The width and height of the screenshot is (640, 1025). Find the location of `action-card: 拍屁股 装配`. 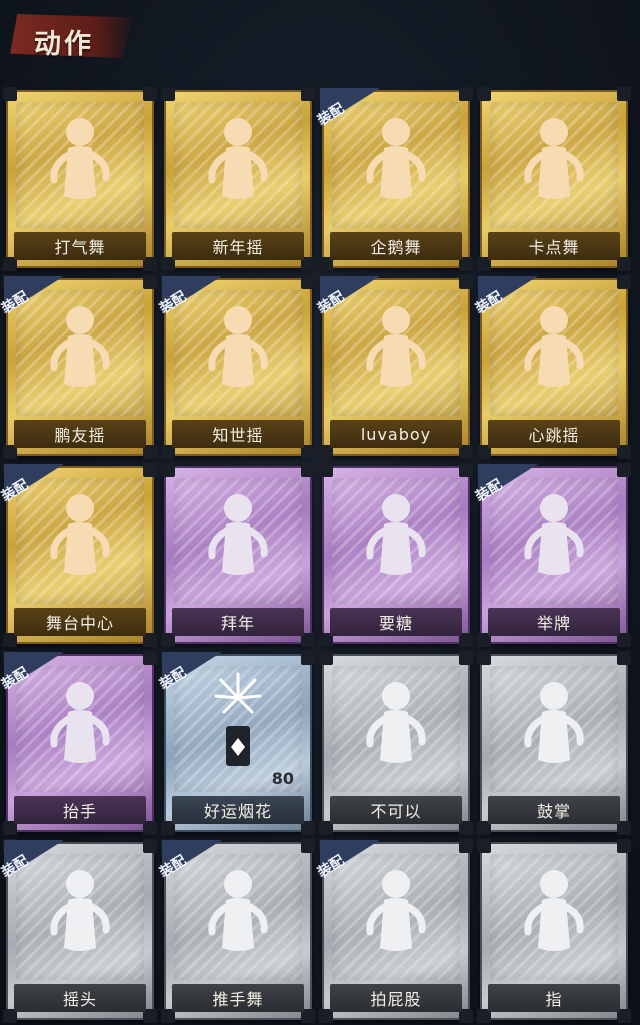

action-card: 拍屁股 装配 is located at coordinates (394, 931).